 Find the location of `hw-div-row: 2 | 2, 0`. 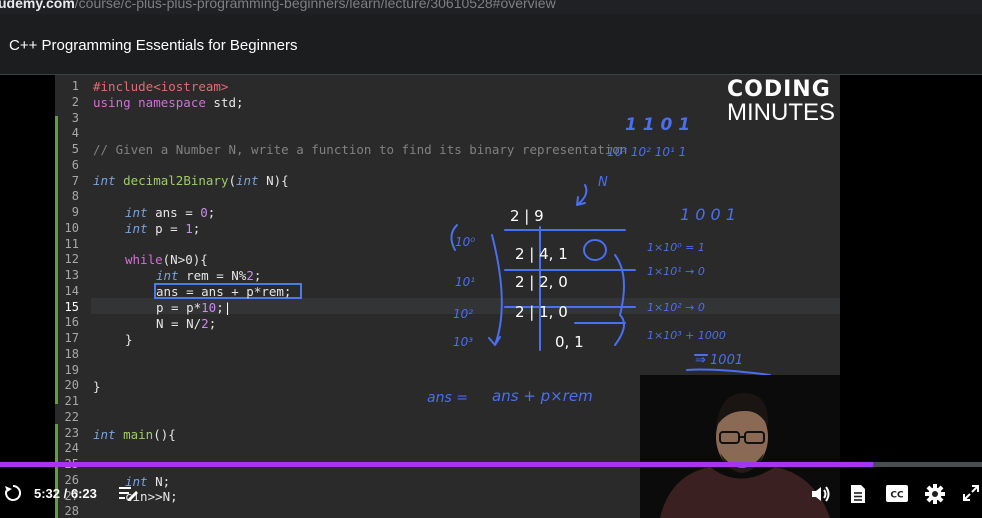

hw-div-row: 2 | 2, 0 is located at coordinates (541, 282).